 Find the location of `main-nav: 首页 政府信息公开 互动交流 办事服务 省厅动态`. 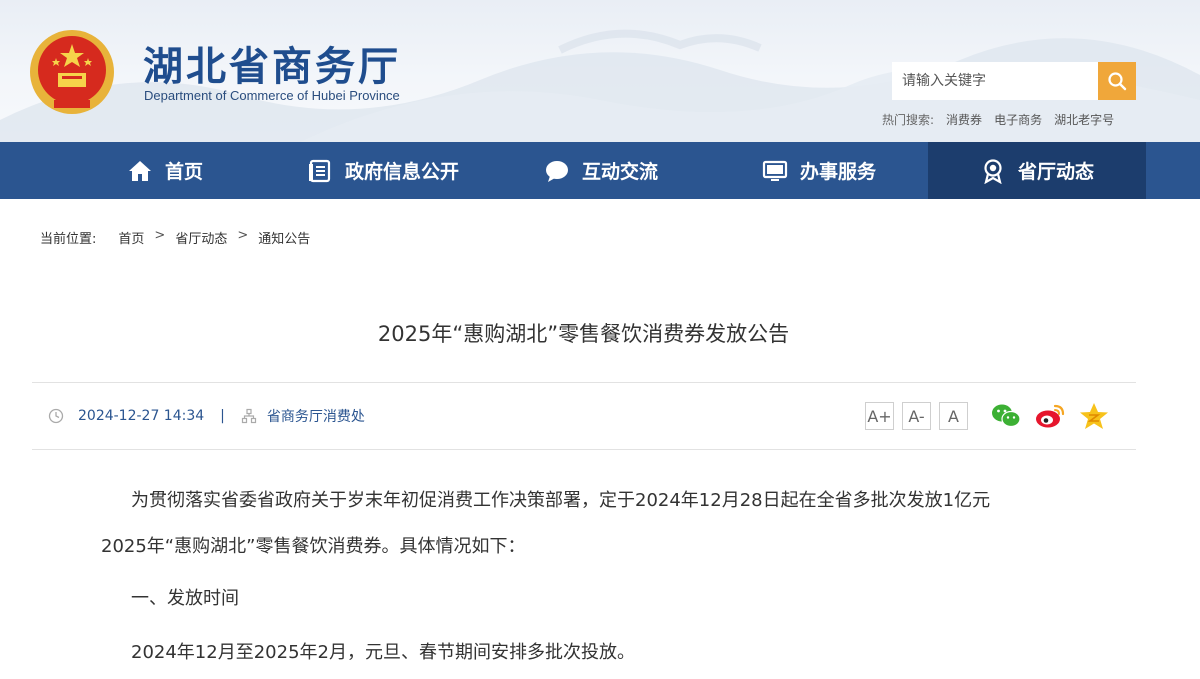

main-nav: 首页 政府信息公开 互动交流 办事服务 省厅动态 is located at coordinates (600, 170).